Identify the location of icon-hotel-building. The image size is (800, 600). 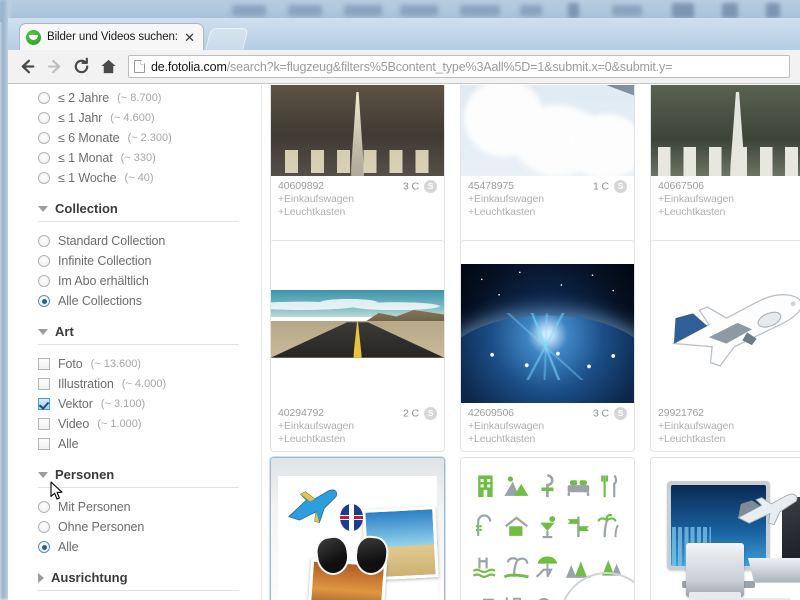
(485, 486).